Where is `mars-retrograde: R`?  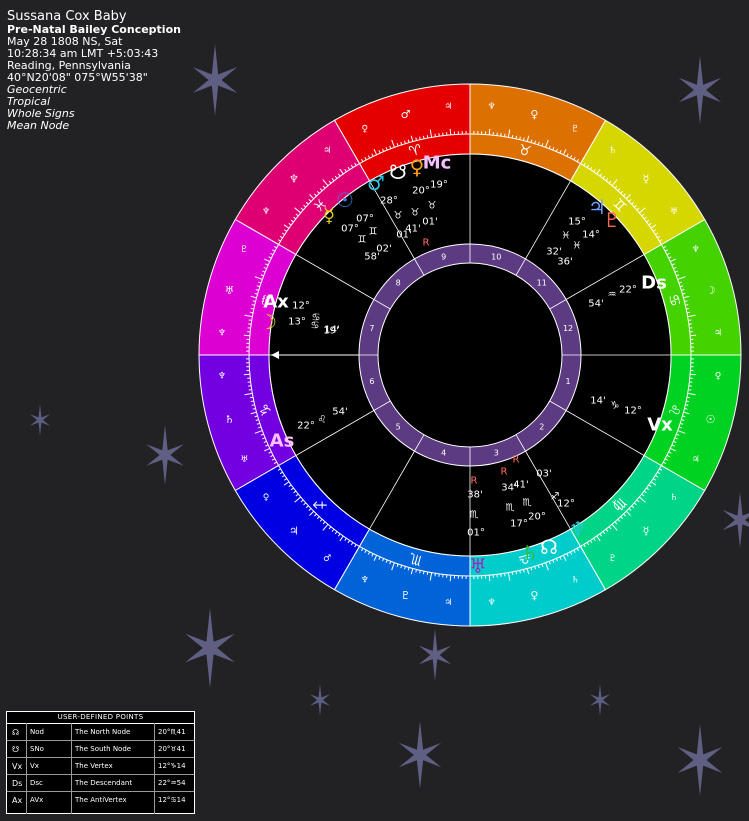 mars-retrograde: R is located at coordinates (426, 243).